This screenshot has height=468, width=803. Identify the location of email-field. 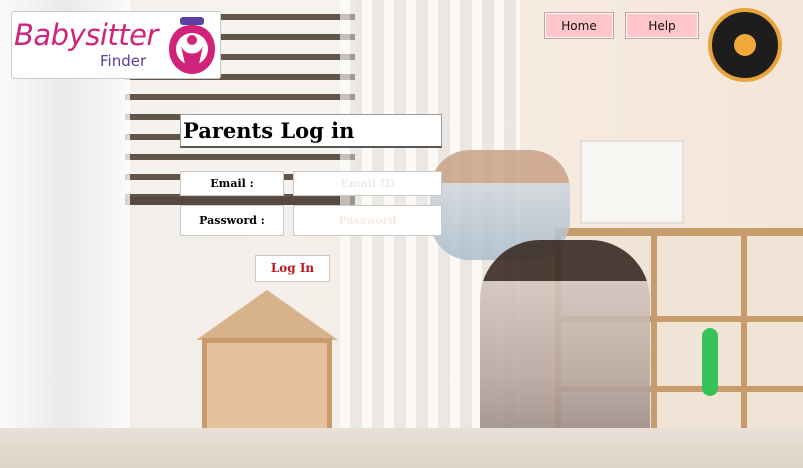
(367, 183).